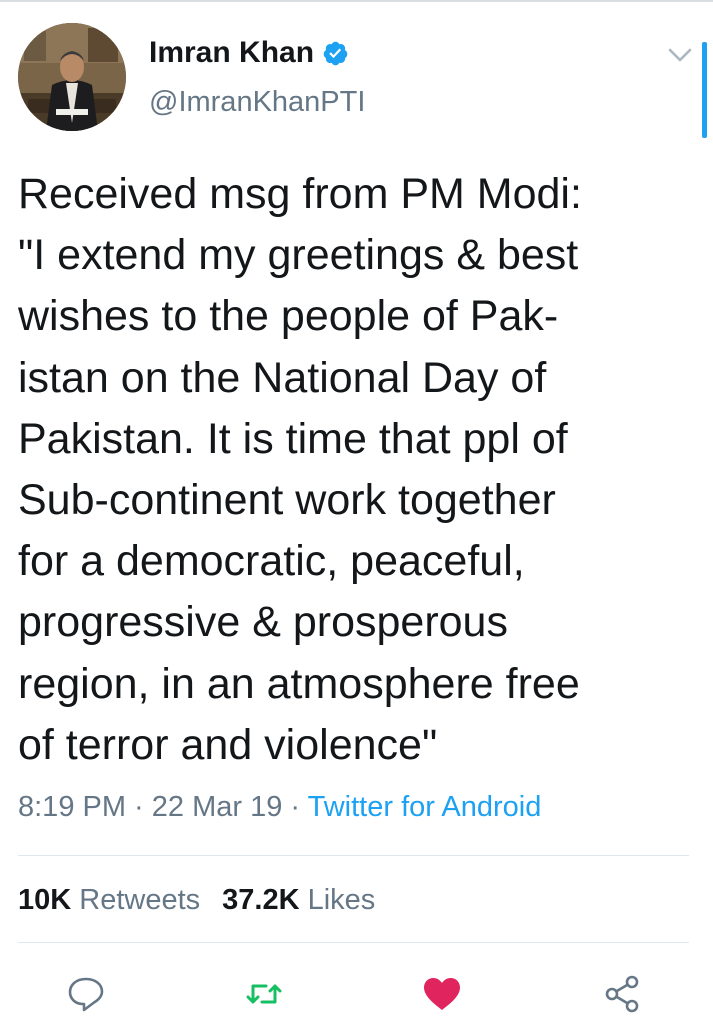 The width and height of the screenshot is (713, 1036). Describe the element at coordinates (704, 90) in the screenshot. I see `scrollbar` at that location.